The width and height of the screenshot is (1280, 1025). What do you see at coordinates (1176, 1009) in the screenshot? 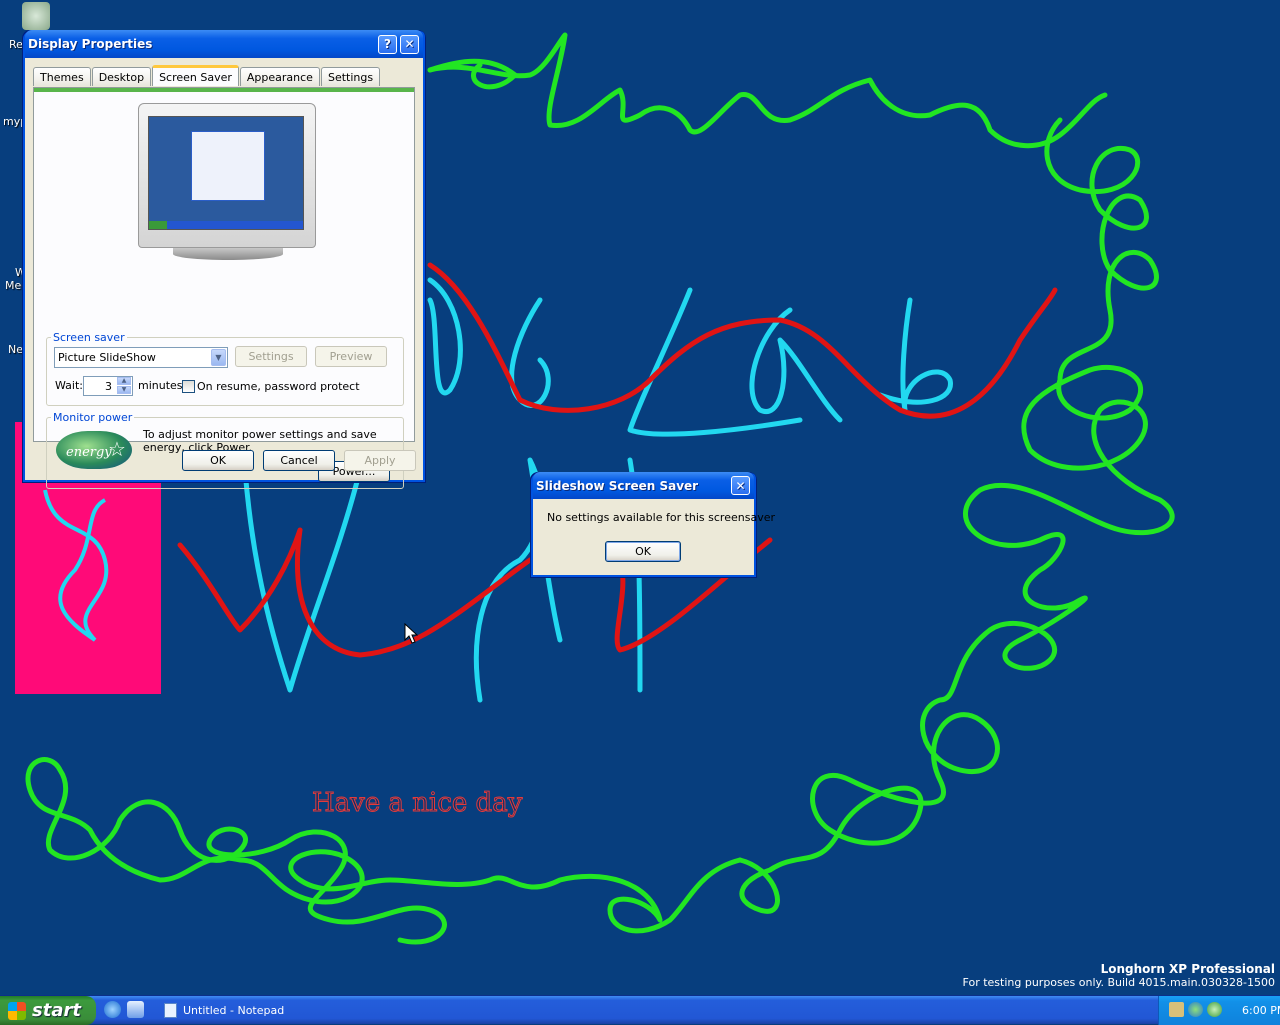
I see `network-icon` at bounding box center [1176, 1009].